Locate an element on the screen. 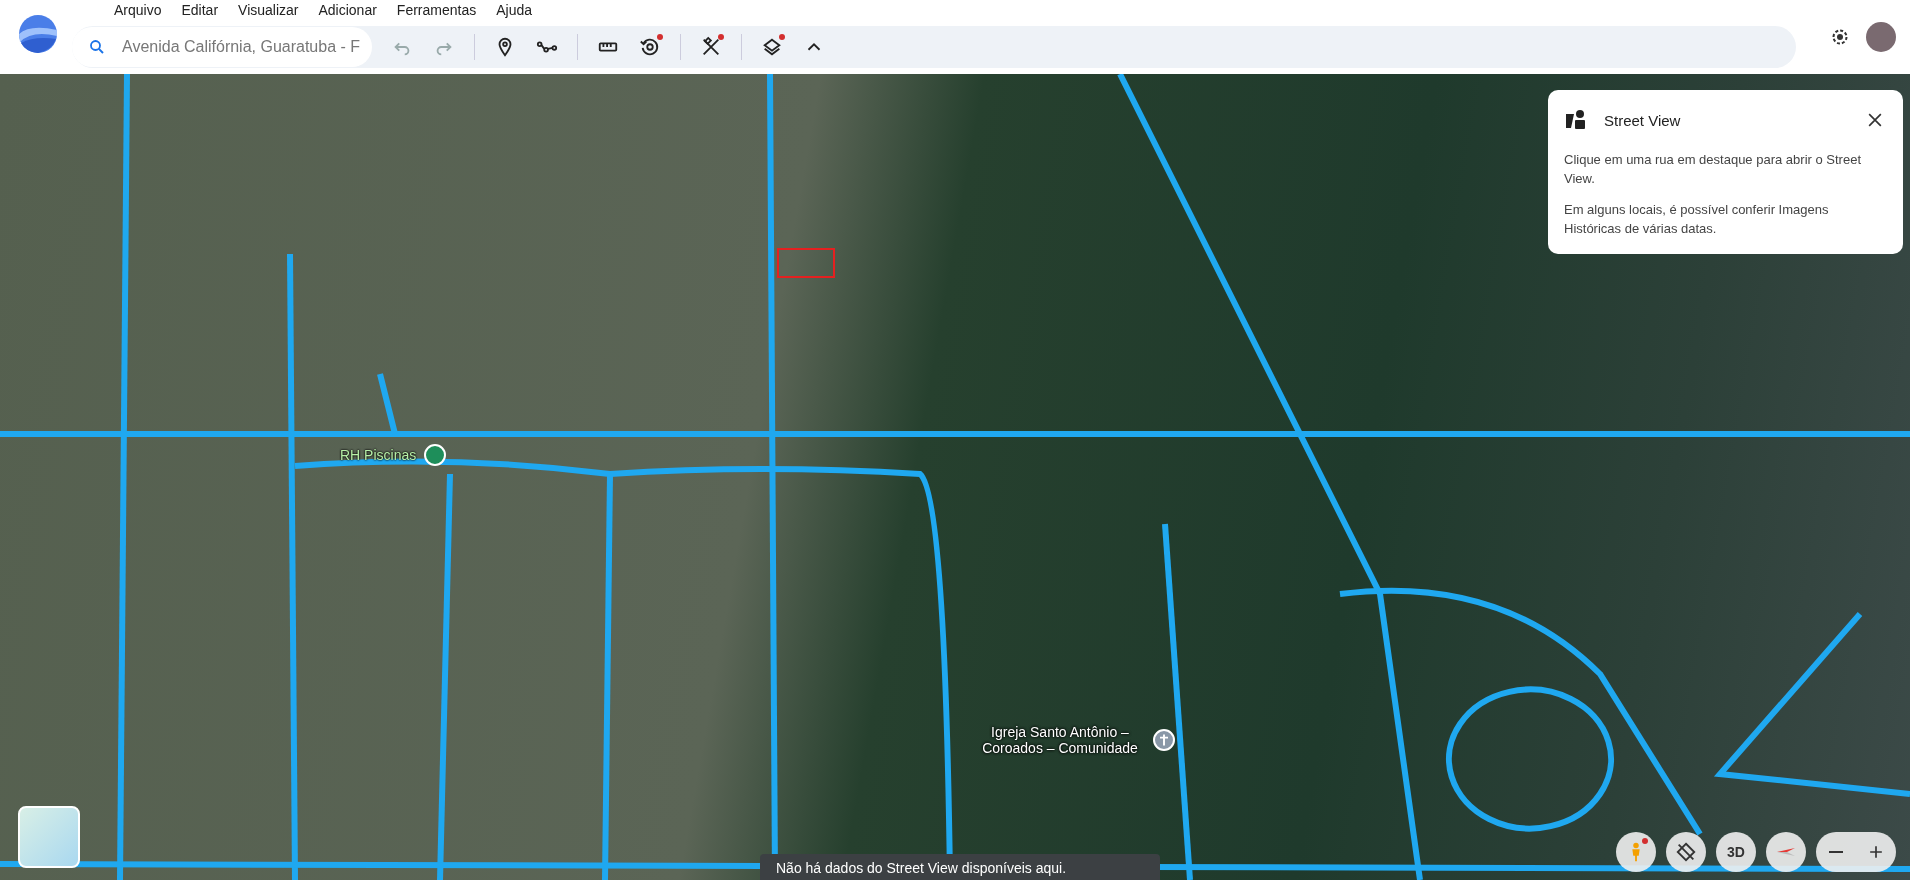  panel-text: Em alguns locais, é possível conferir Imagens Históricas de várias datas. is located at coordinates (1697, 219).